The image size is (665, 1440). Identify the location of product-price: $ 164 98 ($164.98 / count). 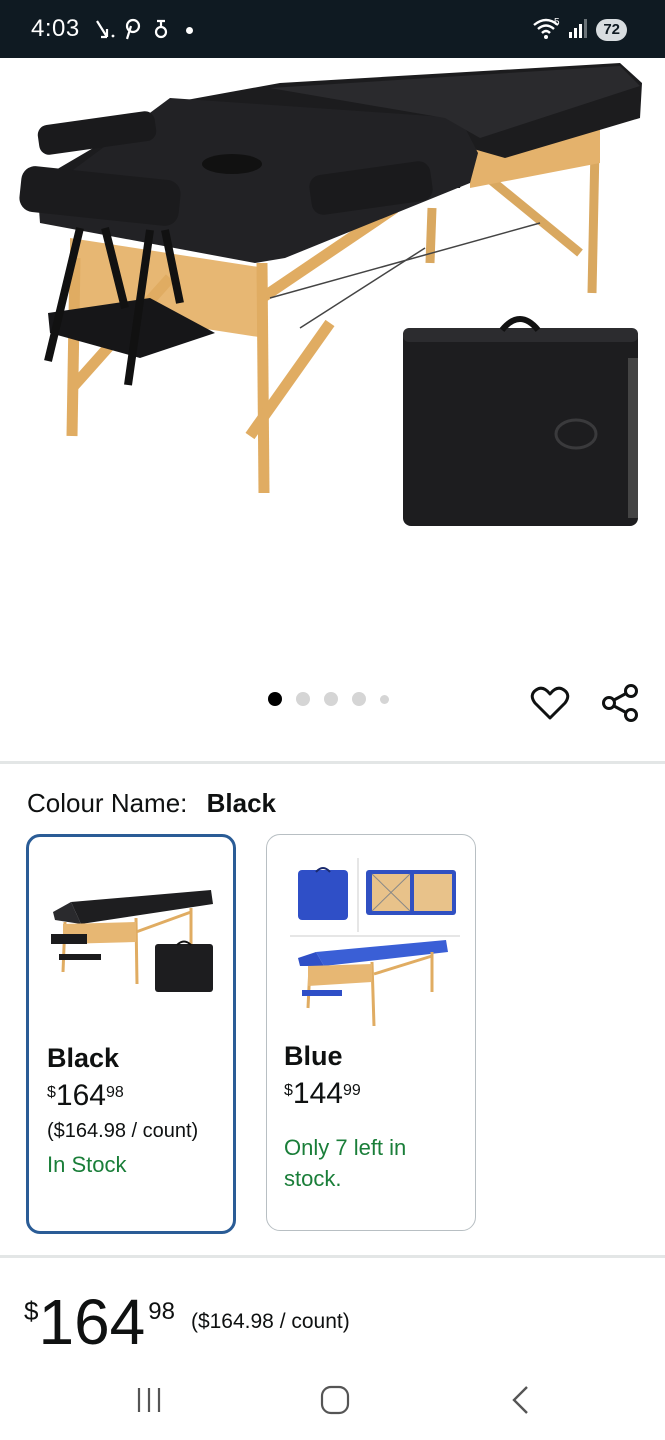
(187, 1322).